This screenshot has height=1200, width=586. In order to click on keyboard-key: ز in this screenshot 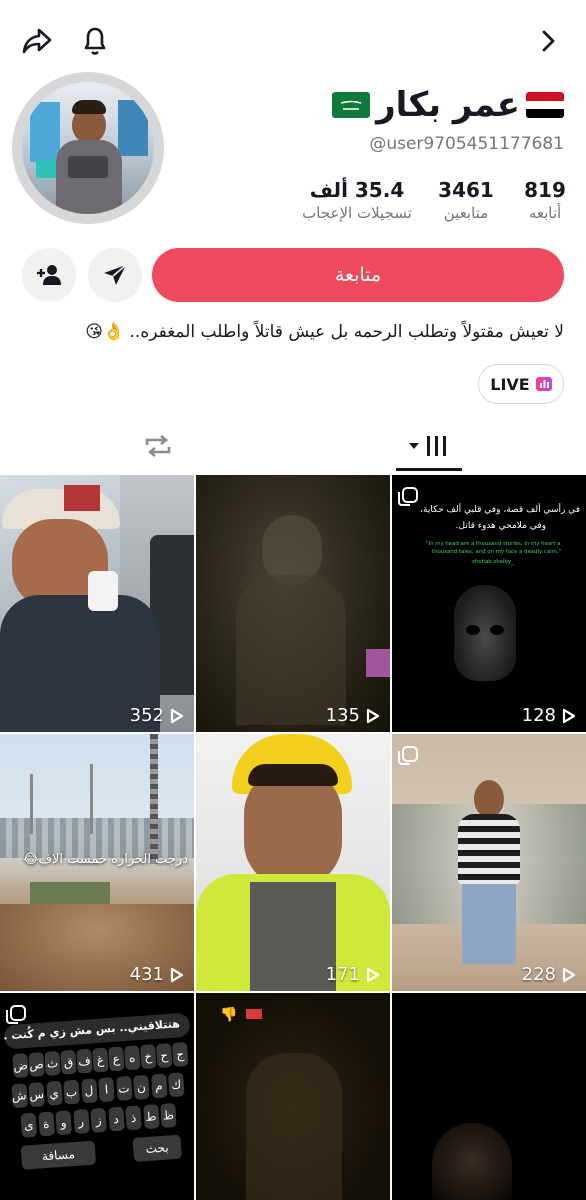, I will do `click(98, 1120)`.